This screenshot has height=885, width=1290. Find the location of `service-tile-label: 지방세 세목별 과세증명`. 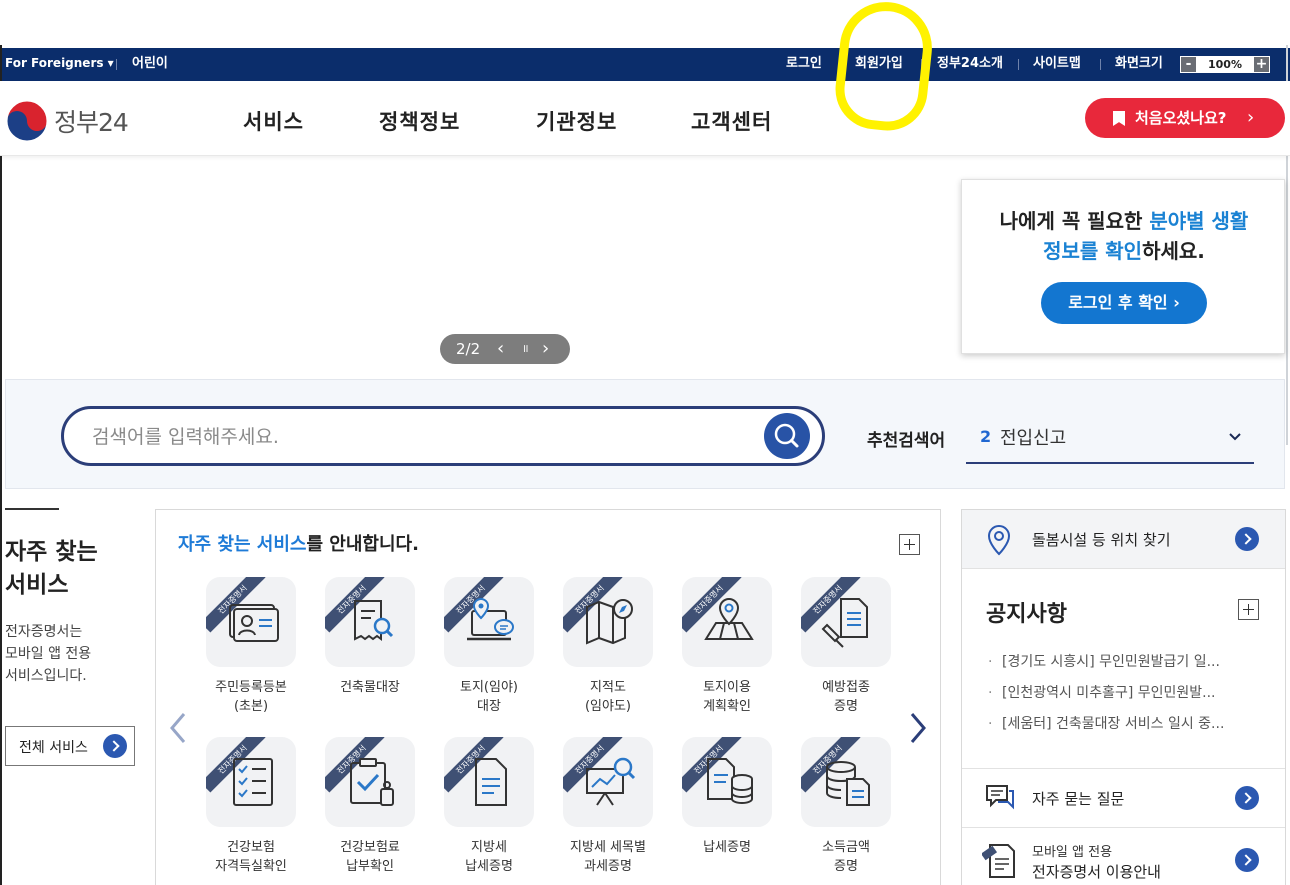

service-tile-label: 지방세 세목별 과세증명 is located at coordinates (608, 857).